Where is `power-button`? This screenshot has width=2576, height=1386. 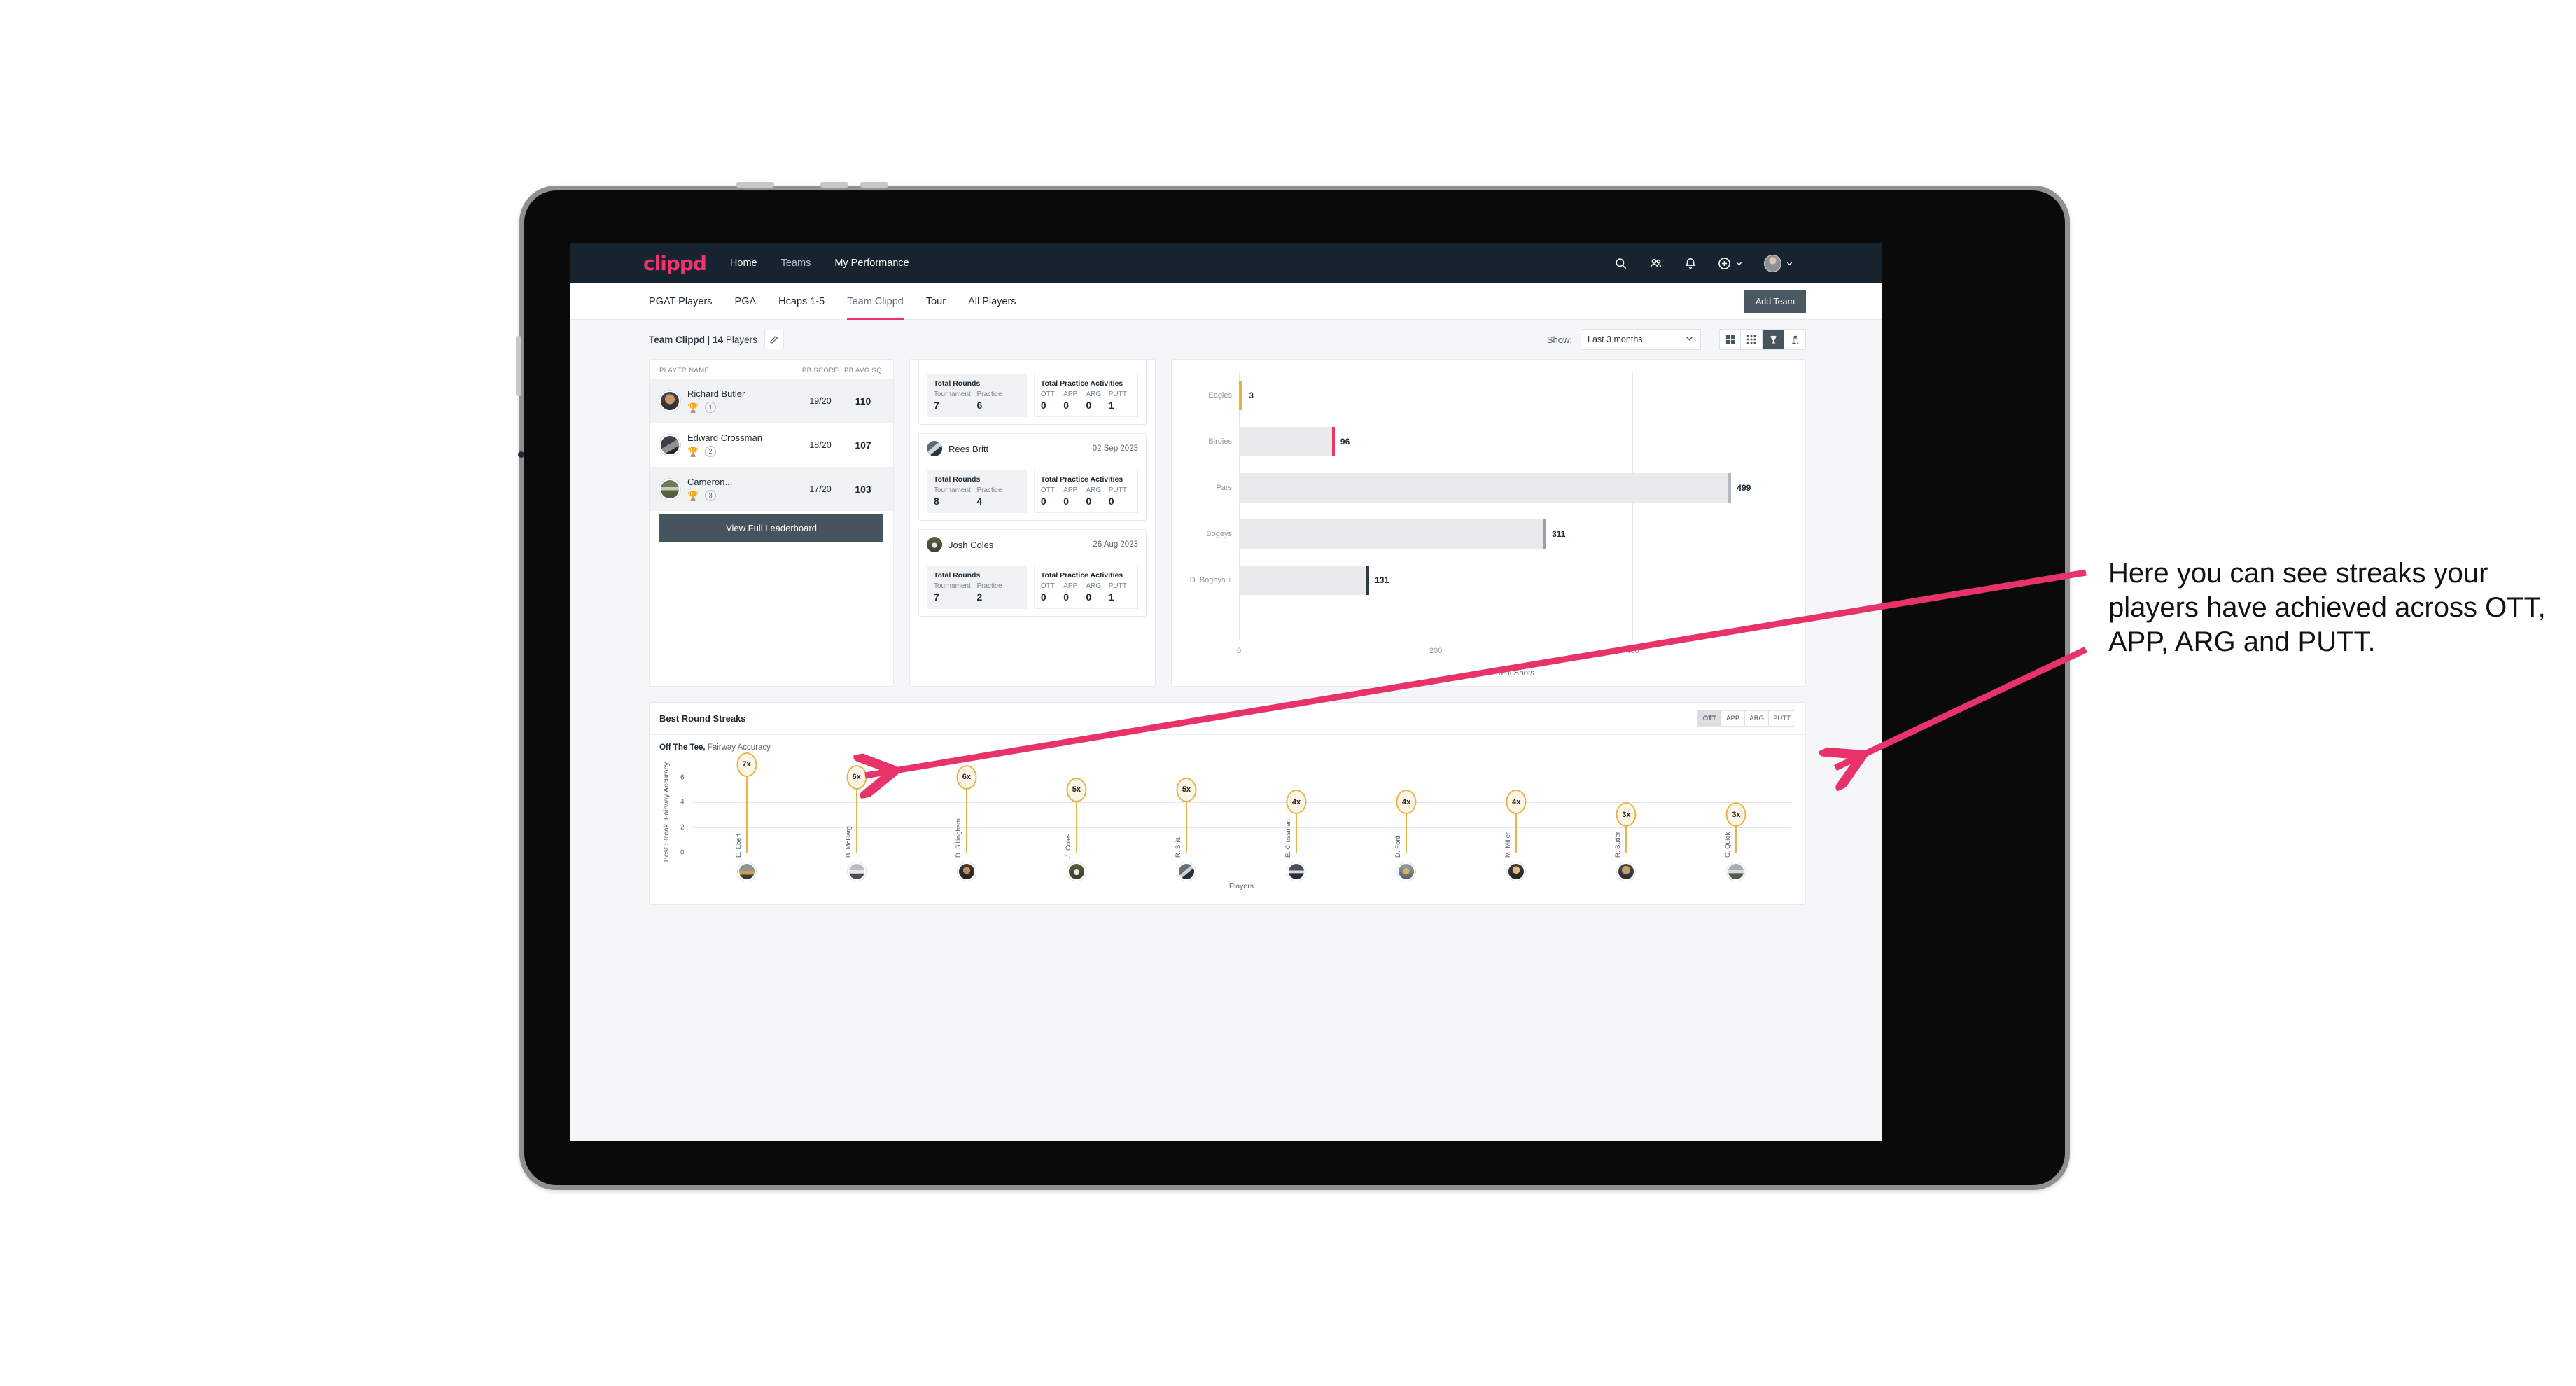
power-button is located at coordinates (755, 185).